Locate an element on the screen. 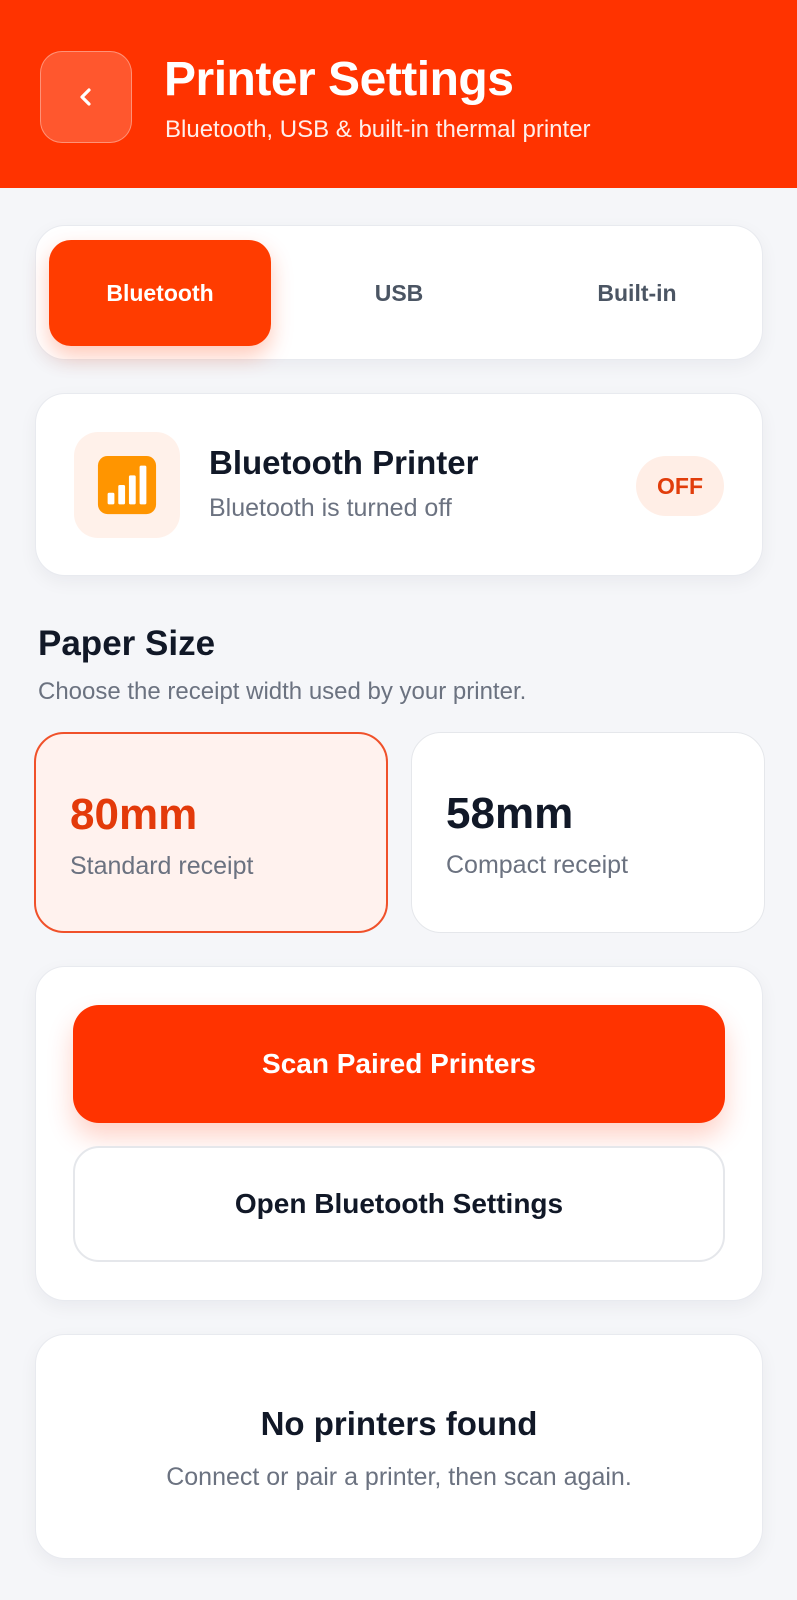 The width and height of the screenshot is (797, 1600). scan-paired-printers-button: Scan Paired Printers is located at coordinates (399, 1064).